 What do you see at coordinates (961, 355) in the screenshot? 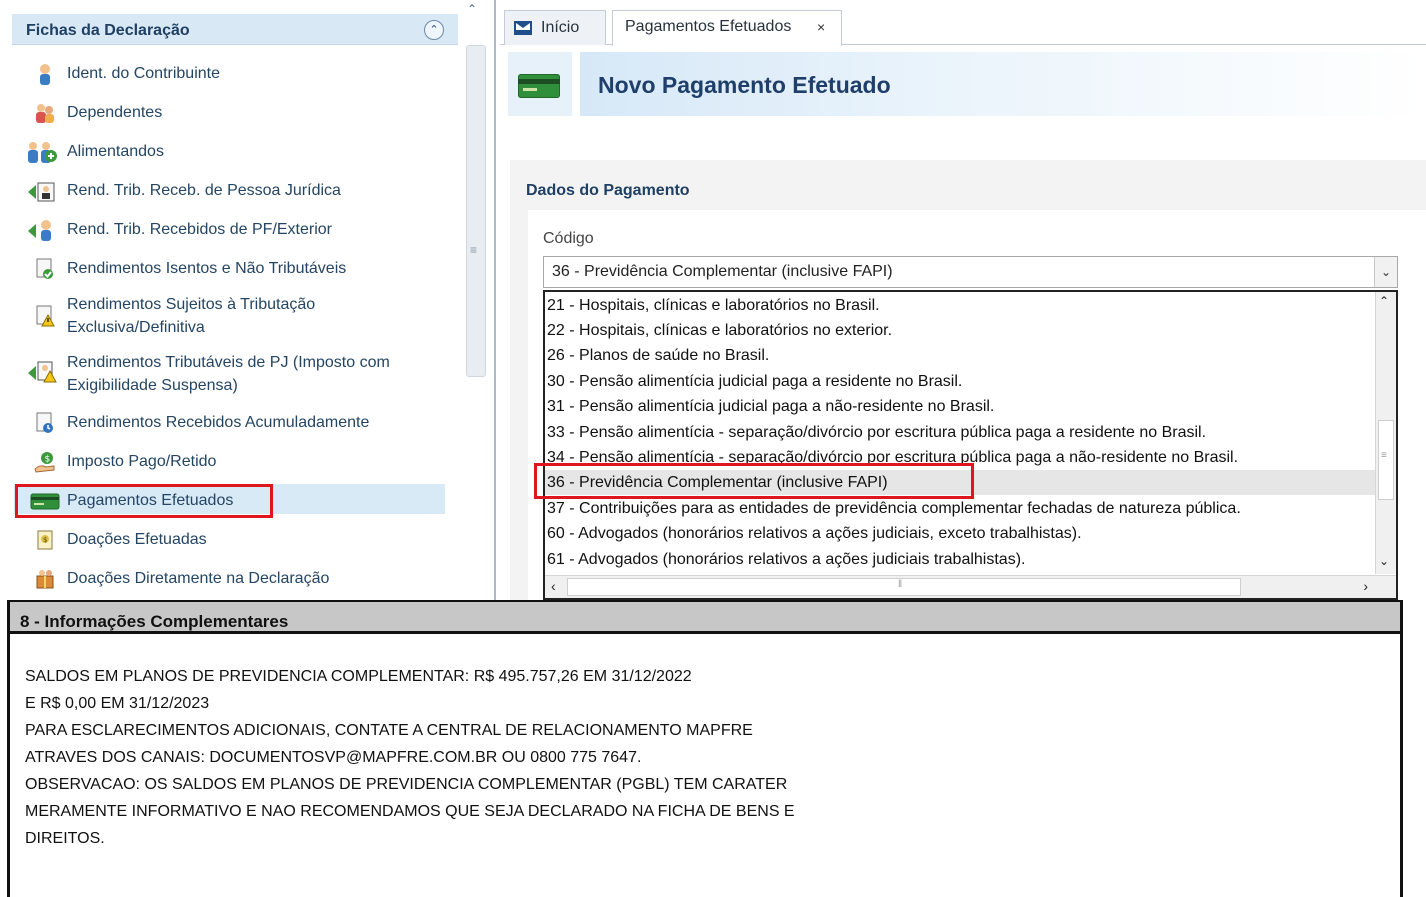
I see `dropdown-option: 26 - Planos de saúde no Brasil.` at bounding box center [961, 355].